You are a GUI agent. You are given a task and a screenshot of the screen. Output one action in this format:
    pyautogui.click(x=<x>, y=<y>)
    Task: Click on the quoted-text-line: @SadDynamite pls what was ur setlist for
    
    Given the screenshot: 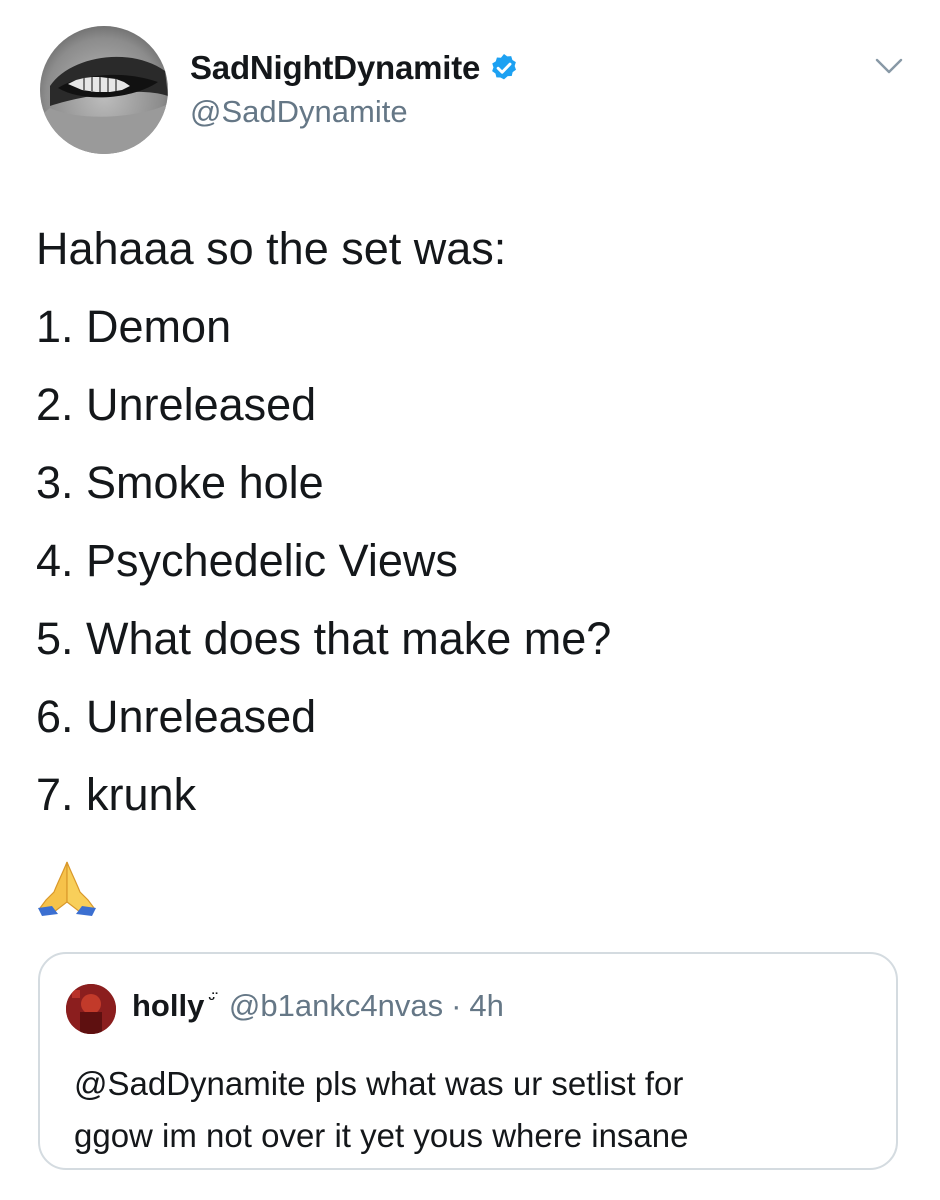 What is the action you would take?
    pyautogui.click(x=379, y=1083)
    